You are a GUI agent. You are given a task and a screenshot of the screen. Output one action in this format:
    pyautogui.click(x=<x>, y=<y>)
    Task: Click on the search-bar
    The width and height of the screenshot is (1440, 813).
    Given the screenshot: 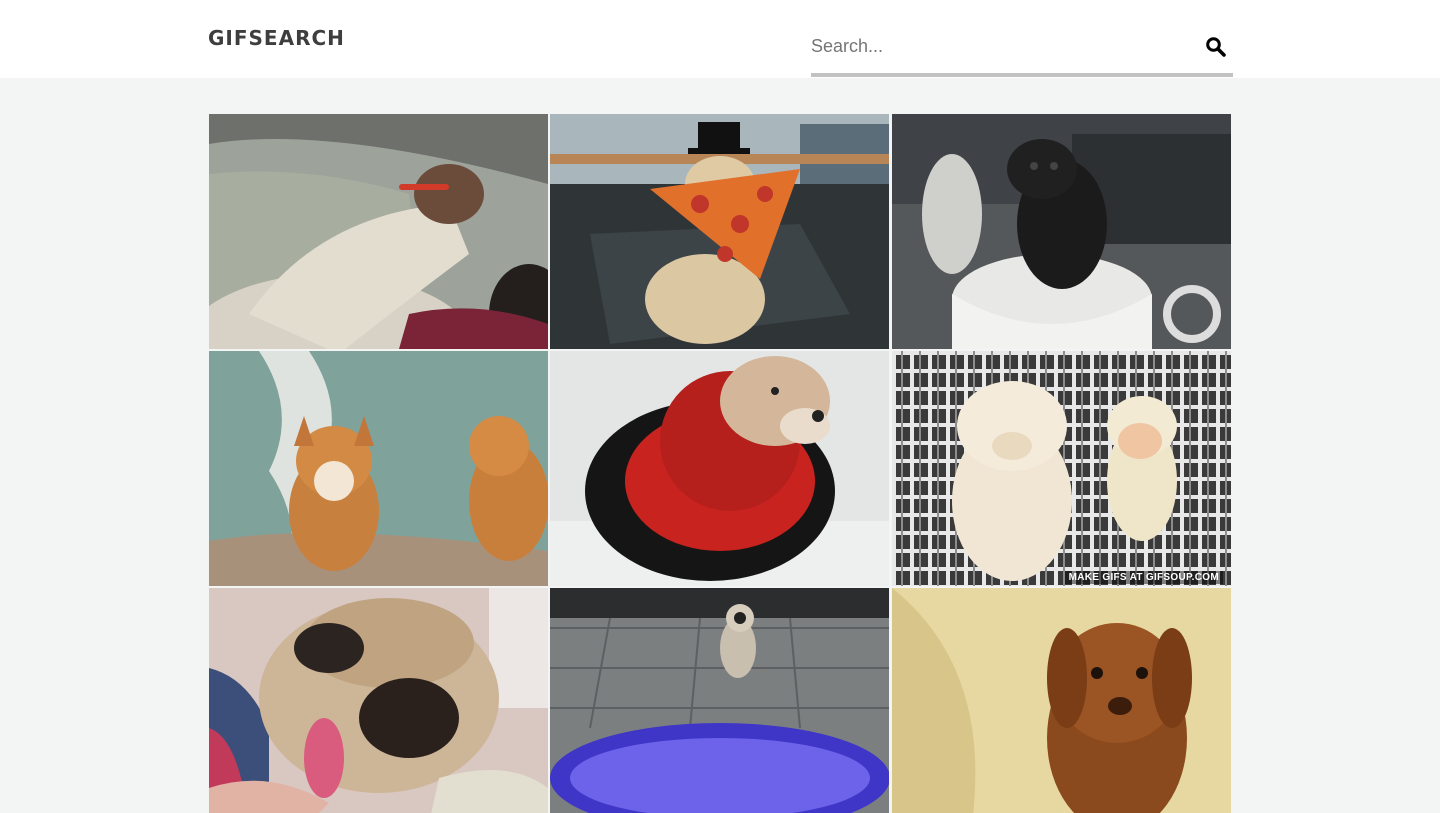 What is the action you would take?
    pyautogui.click(x=1022, y=53)
    